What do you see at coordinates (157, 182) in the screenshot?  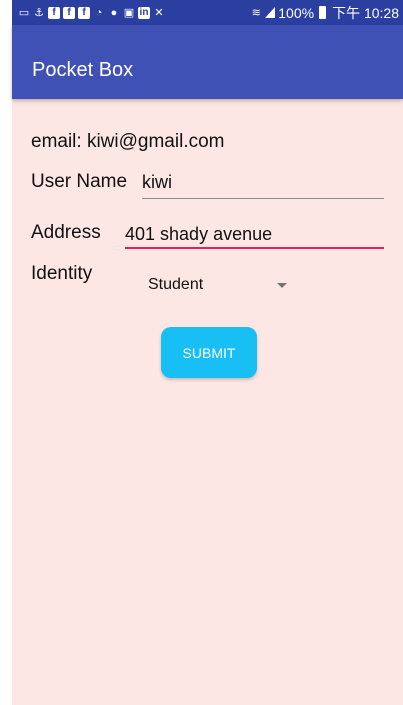 I see `username-field: kiwi` at bounding box center [157, 182].